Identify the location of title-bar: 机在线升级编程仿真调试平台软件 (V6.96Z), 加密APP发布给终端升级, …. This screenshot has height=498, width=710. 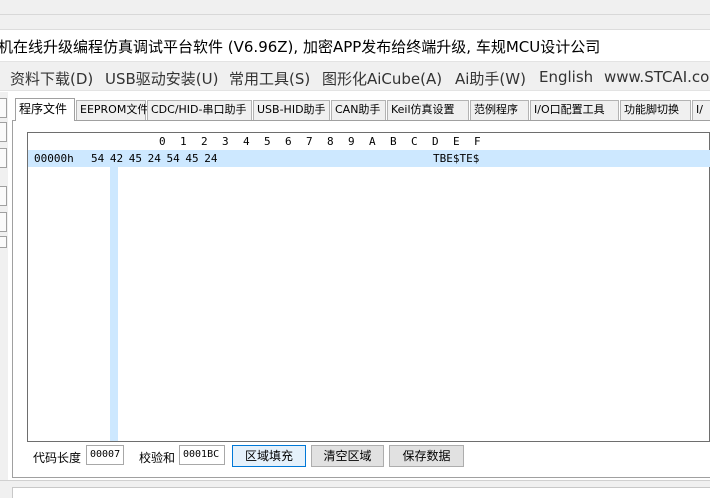
(355, 45).